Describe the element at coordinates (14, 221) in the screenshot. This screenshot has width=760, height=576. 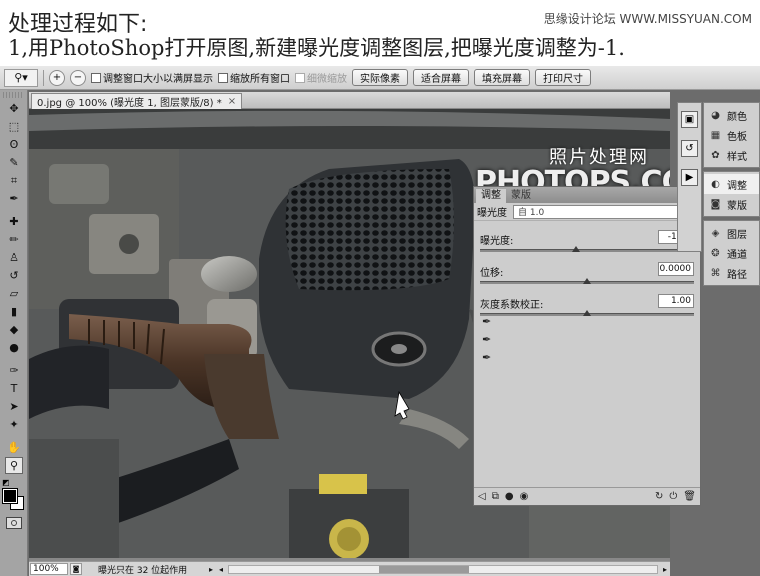
I see `healing-brush-tool-icon: ✚` at that location.